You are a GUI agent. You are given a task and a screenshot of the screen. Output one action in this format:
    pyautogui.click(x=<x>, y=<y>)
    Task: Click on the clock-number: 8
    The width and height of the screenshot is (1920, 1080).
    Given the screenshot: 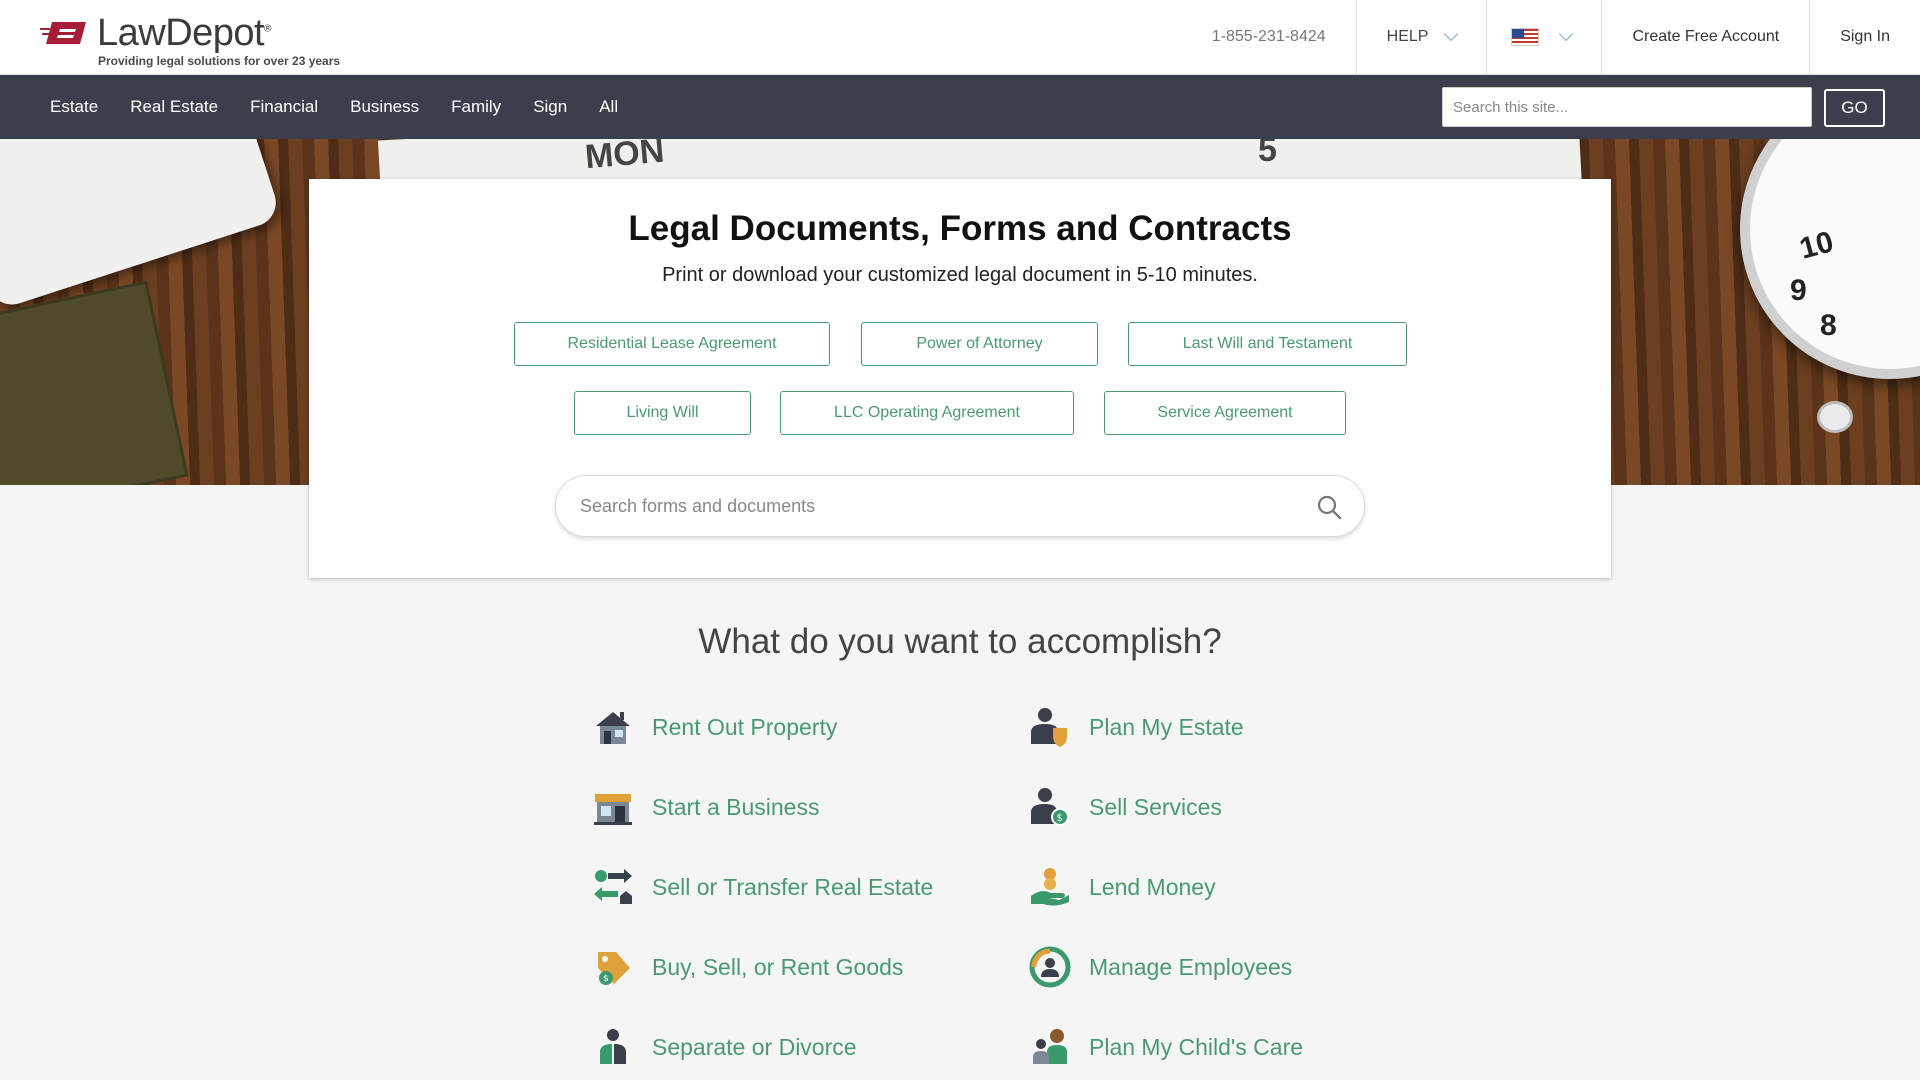 What is the action you would take?
    pyautogui.click(x=1828, y=325)
    